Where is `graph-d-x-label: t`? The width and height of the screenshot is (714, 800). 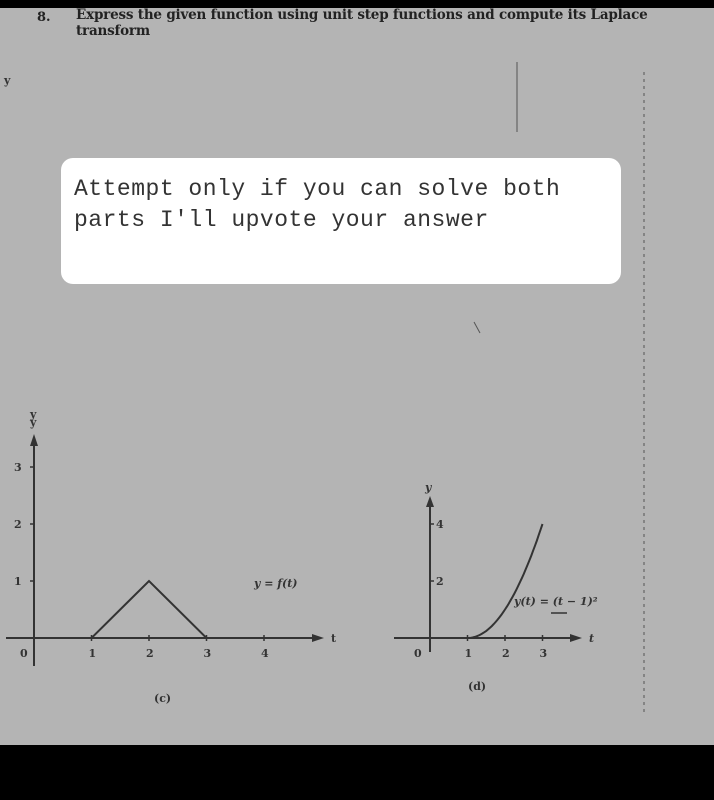
graph-d-x-label: t is located at coordinates (591, 638).